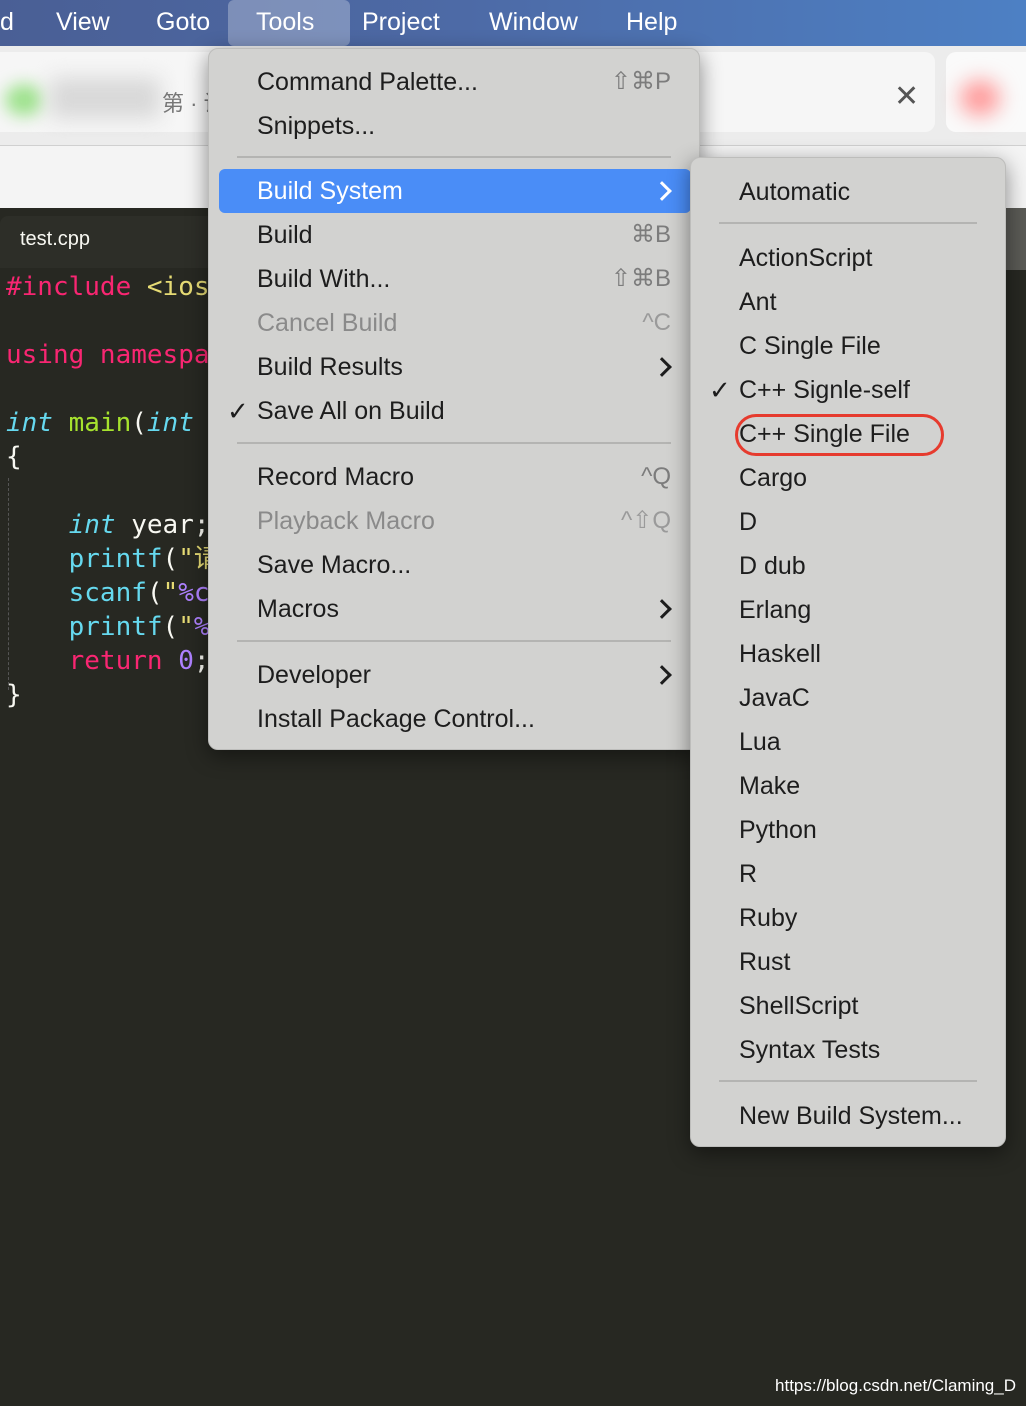 This screenshot has height=1406, width=1026. What do you see at coordinates (14, 457) in the screenshot?
I see `code-line-6: {` at bounding box center [14, 457].